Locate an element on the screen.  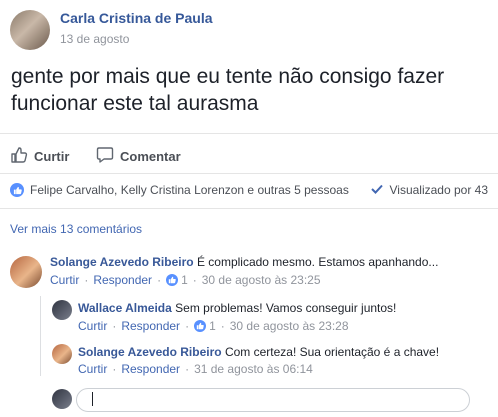
like-button: Curtir is located at coordinates (39, 156).